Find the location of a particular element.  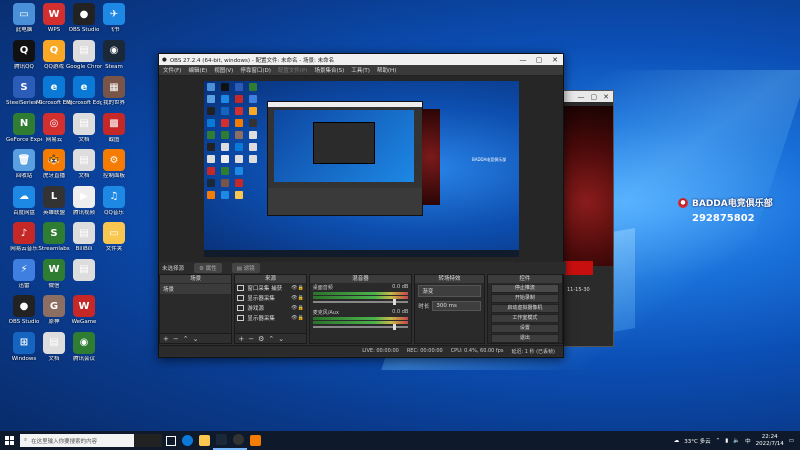

app-icon: ▭ is located at coordinates (114, 233).